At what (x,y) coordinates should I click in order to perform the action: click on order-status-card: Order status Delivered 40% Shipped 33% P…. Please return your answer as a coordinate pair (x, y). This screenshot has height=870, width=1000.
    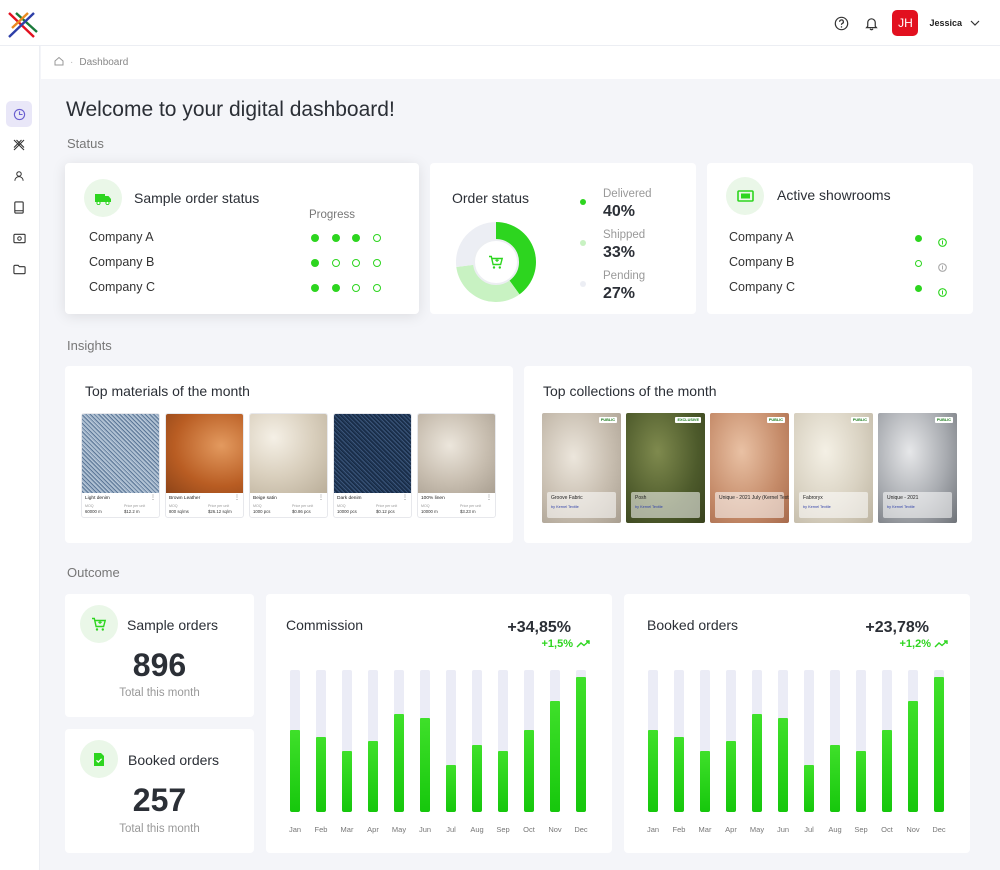
    Looking at the image, I should click on (563, 238).